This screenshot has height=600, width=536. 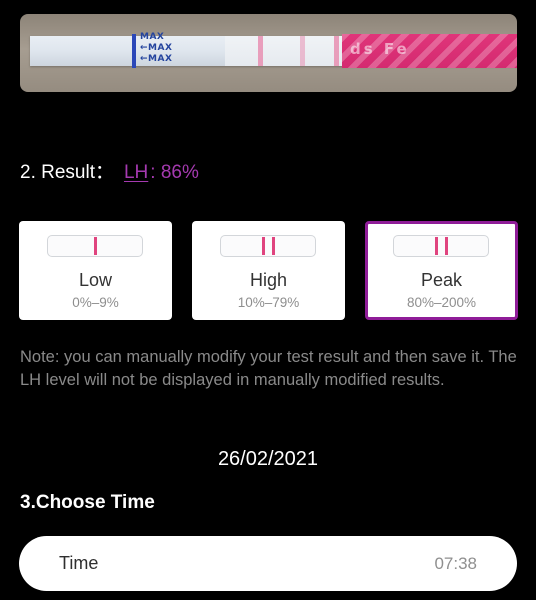 I want to click on lh-percentage: : 86%, so click(x=174, y=172).